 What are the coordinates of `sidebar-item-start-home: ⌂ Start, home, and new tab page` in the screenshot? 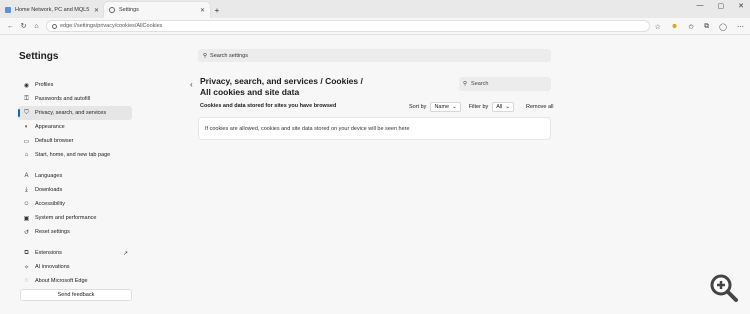 It's located at (75, 155).